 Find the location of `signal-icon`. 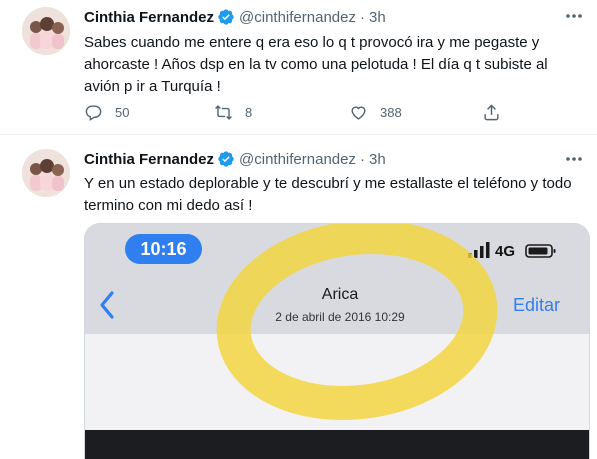

signal-icon is located at coordinates (479, 250).